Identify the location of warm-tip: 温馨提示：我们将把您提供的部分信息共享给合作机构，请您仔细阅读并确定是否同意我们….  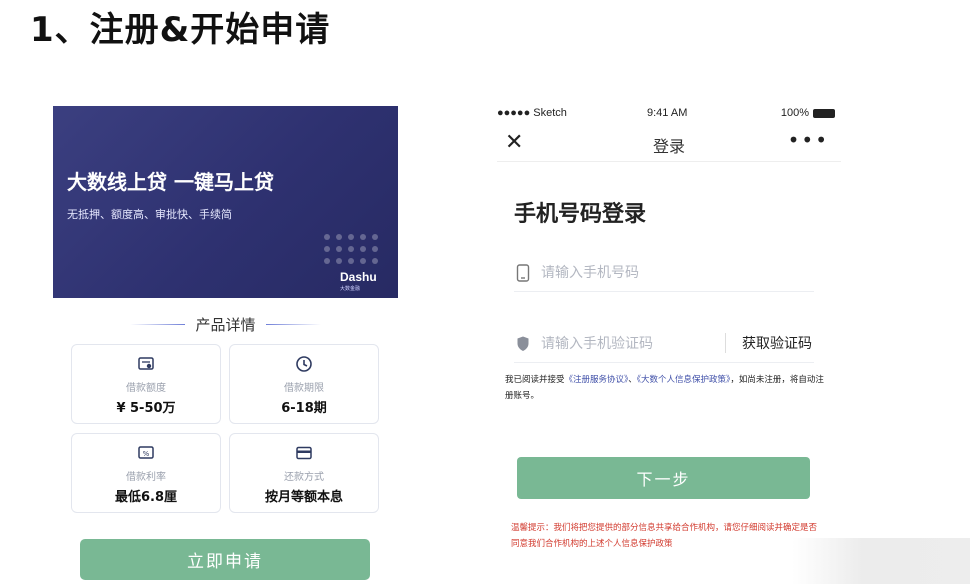
(664, 536).